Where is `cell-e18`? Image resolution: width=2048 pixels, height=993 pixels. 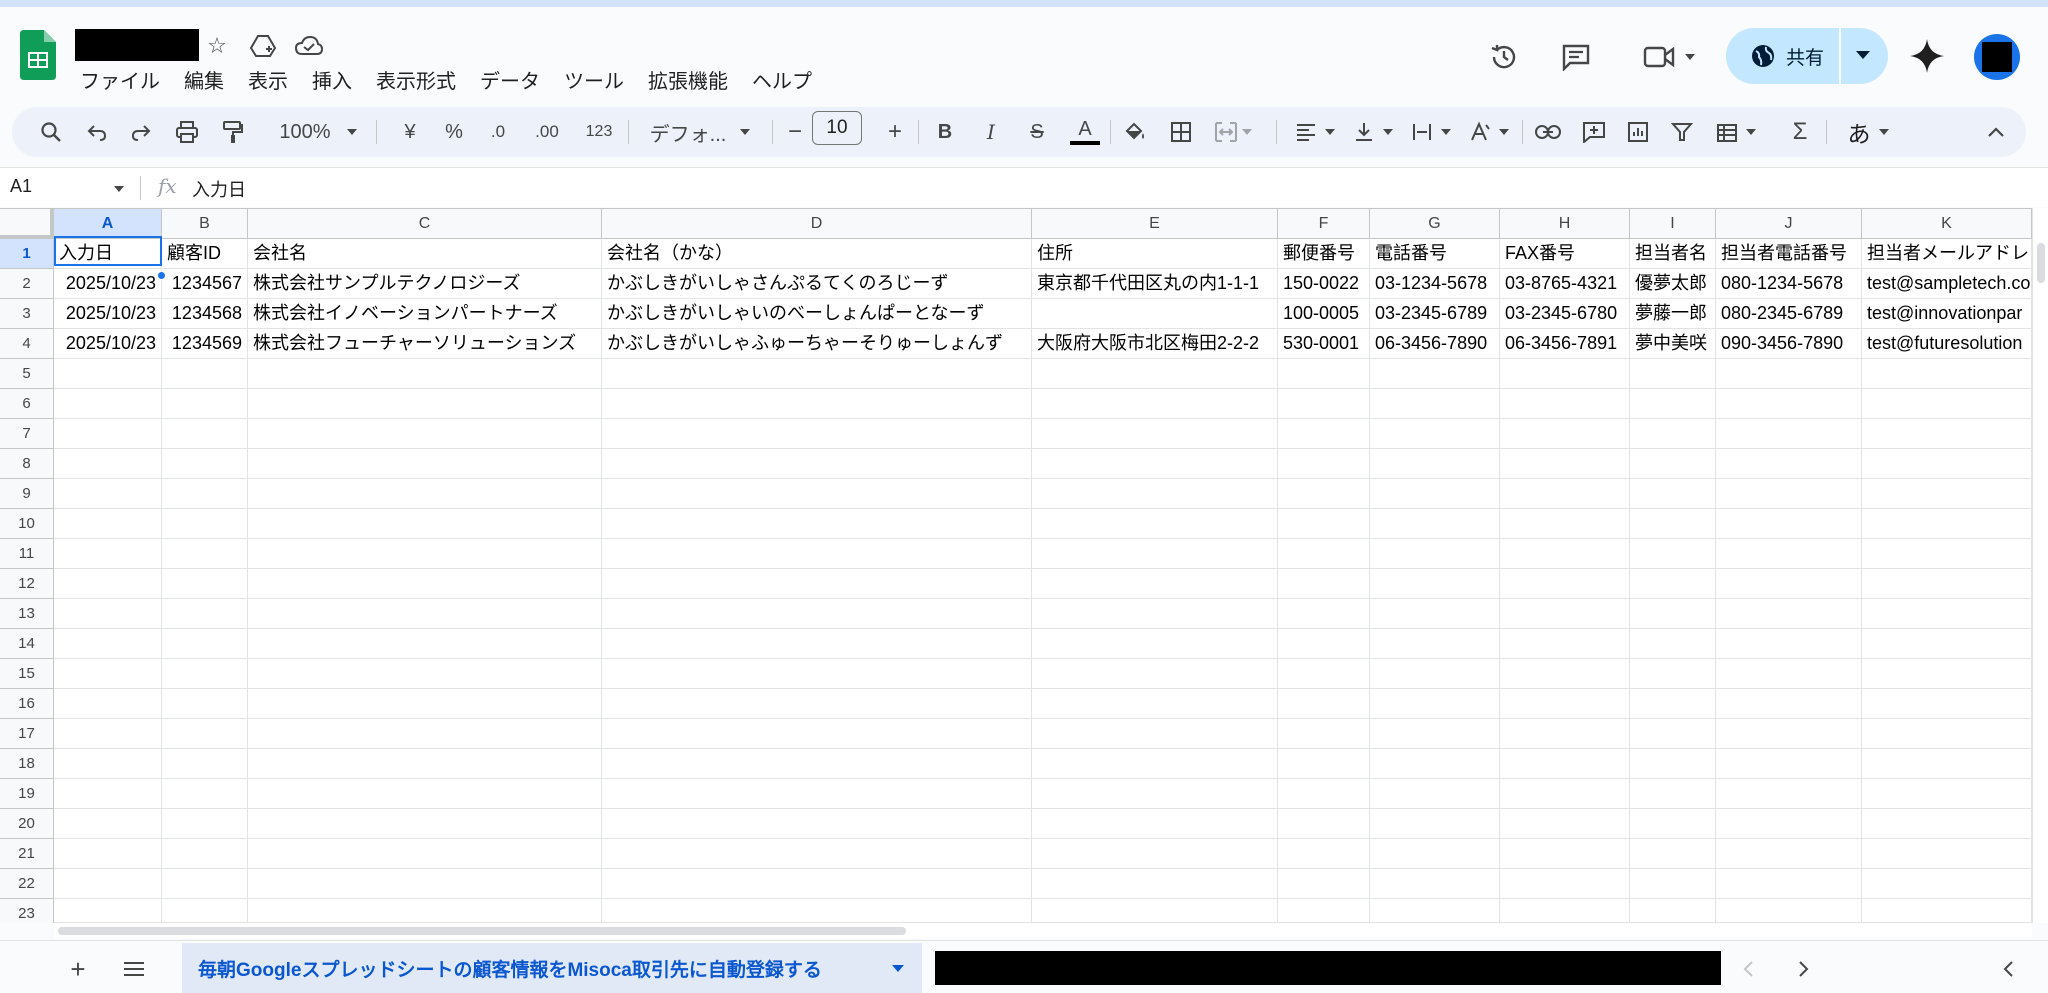 cell-e18 is located at coordinates (1155, 764).